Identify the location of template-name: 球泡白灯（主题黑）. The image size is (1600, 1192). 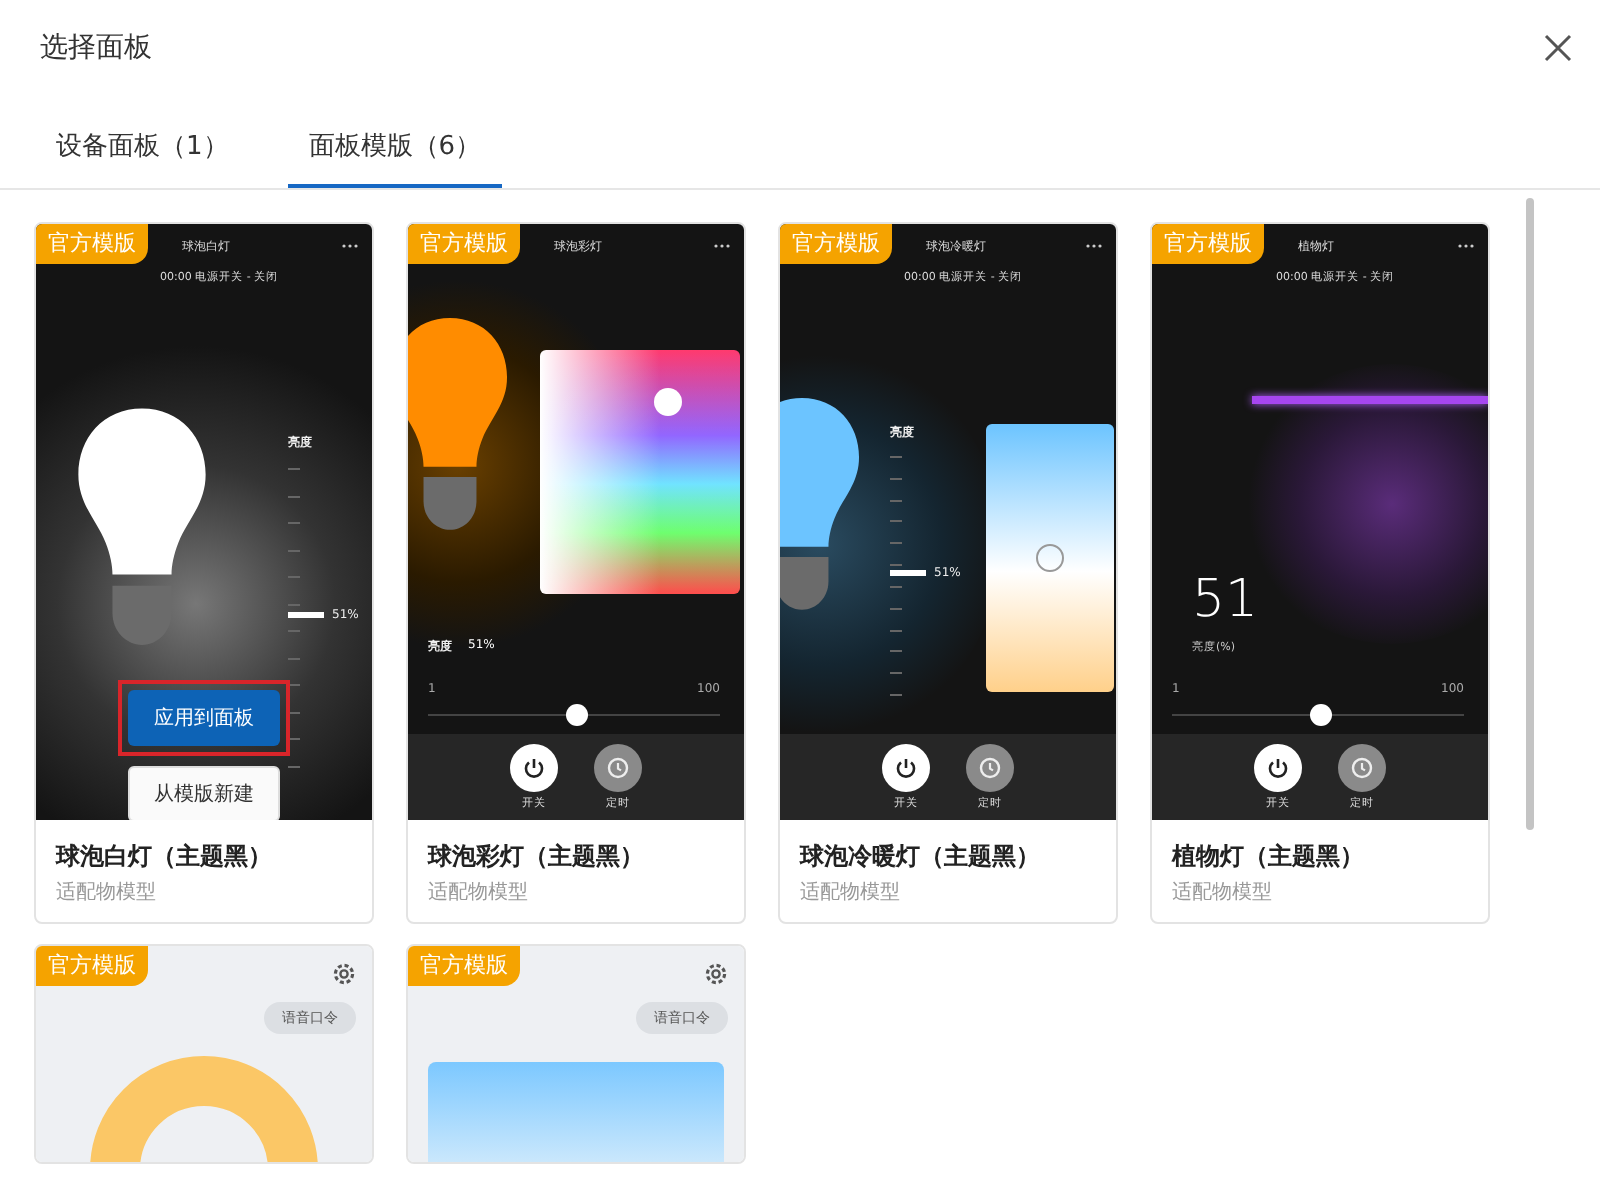
(165, 857).